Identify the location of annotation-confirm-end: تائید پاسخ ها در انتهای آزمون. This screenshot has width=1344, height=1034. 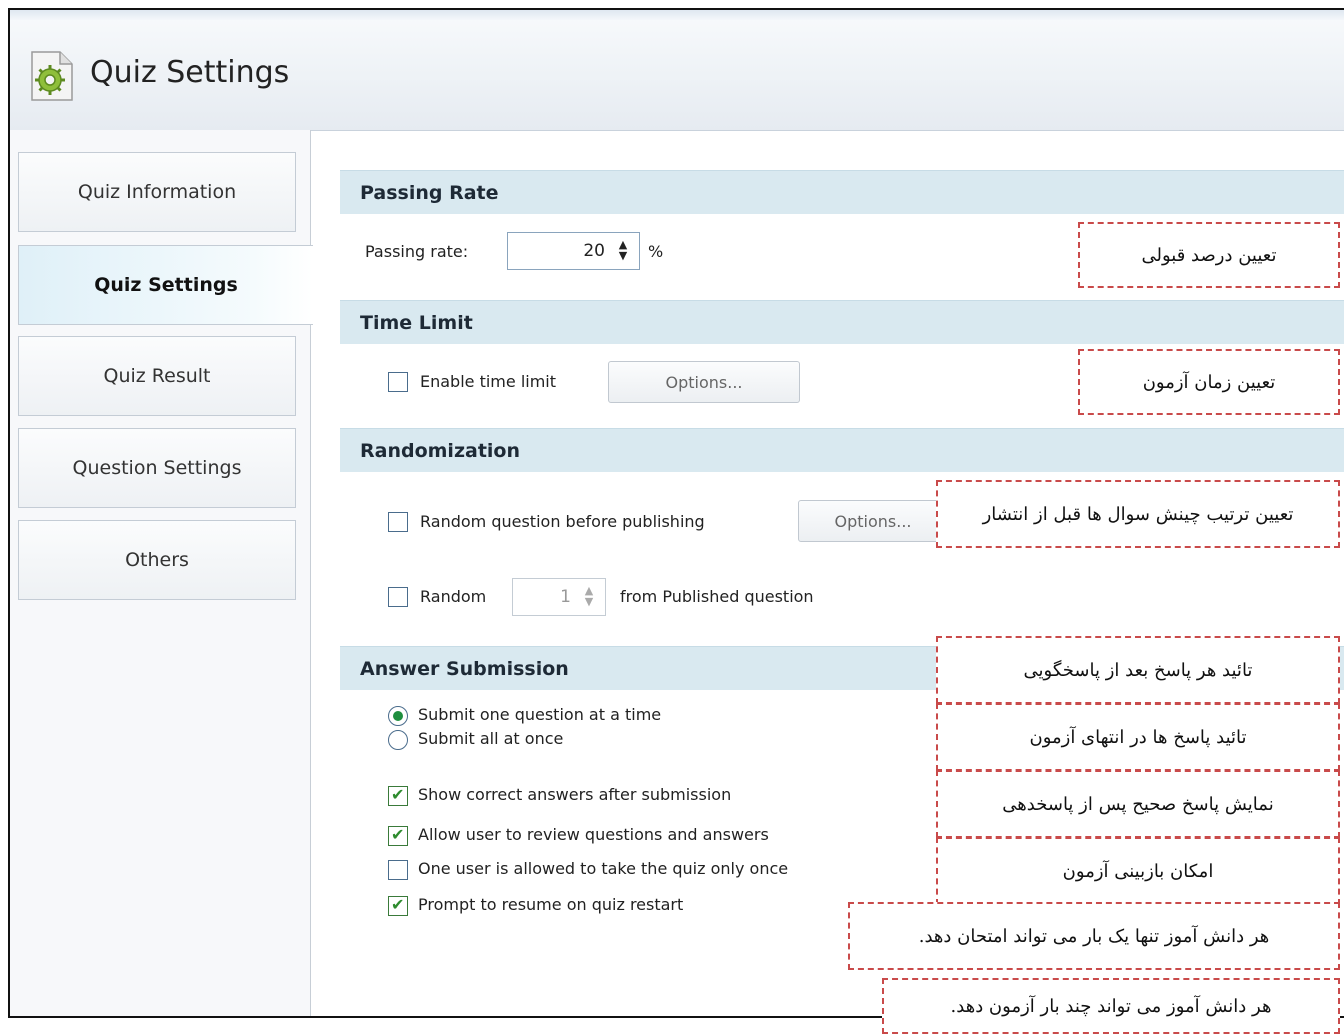
(1138, 737).